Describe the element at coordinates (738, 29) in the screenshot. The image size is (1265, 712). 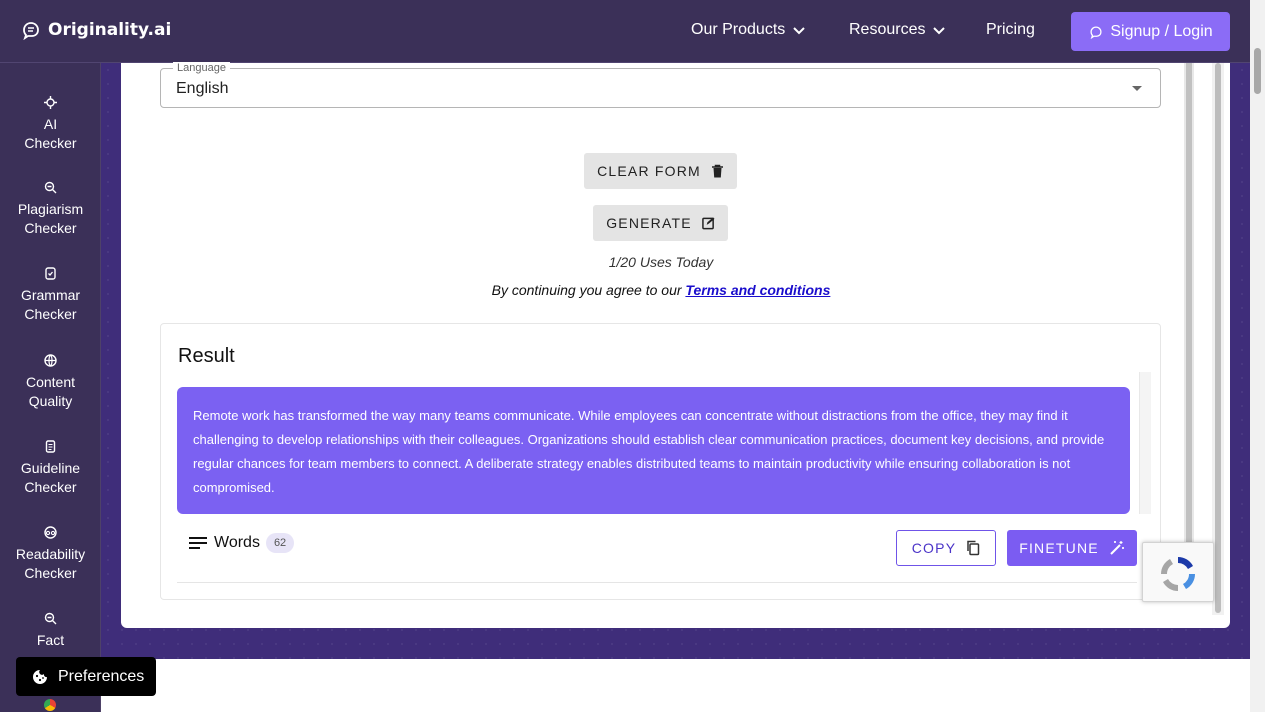
I see `nav-our-products-label: Our Products` at that location.